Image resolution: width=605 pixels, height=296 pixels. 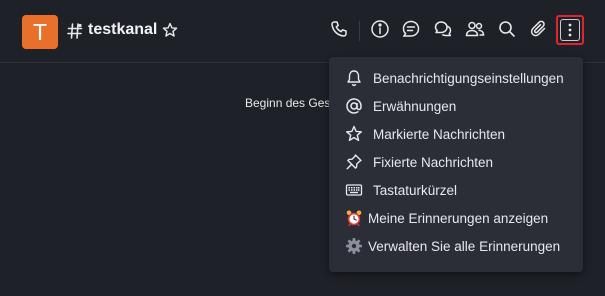 What do you see at coordinates (354, 134) in the screenshot?
I see `star-icon` at bounding box center [354, 134].